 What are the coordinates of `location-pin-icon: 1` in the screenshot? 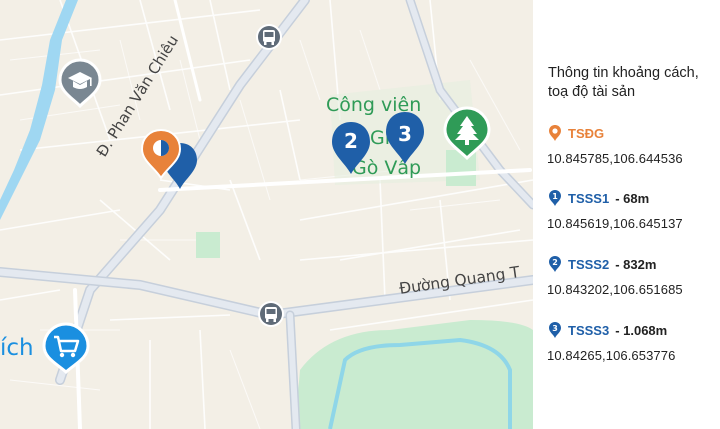 It's located at (555, 198).